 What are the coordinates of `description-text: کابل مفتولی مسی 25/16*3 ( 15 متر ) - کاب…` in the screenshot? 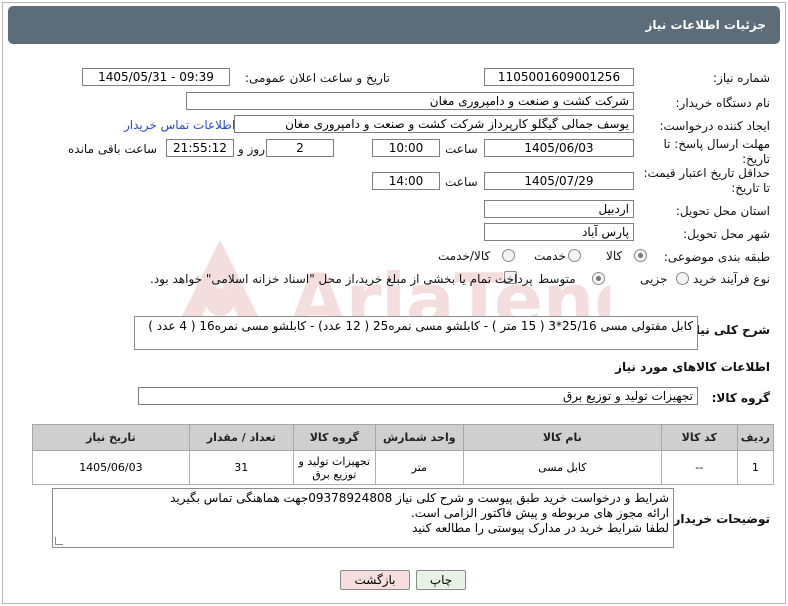 It's located at (420, 326).